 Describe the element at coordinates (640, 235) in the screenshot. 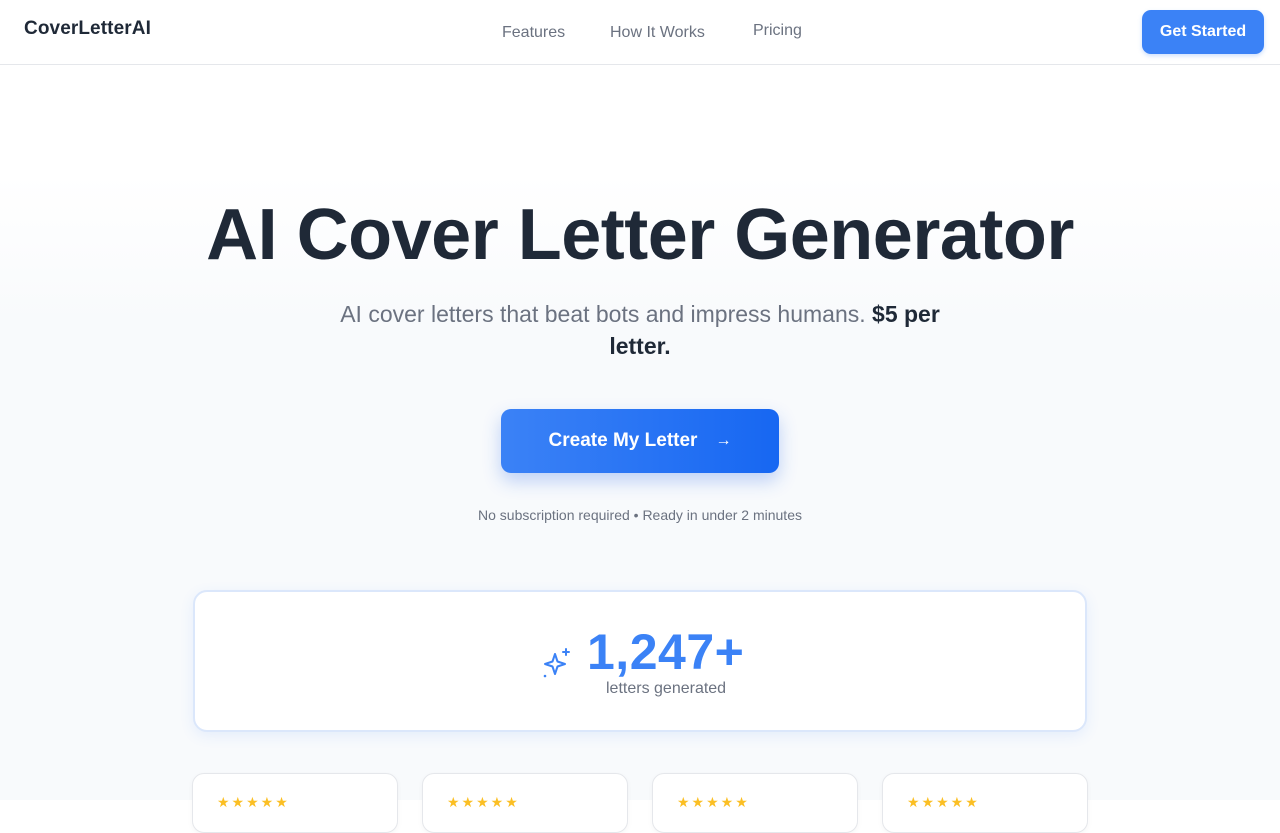

I see `hero-title: AI Cover Letter Generator` at that location.